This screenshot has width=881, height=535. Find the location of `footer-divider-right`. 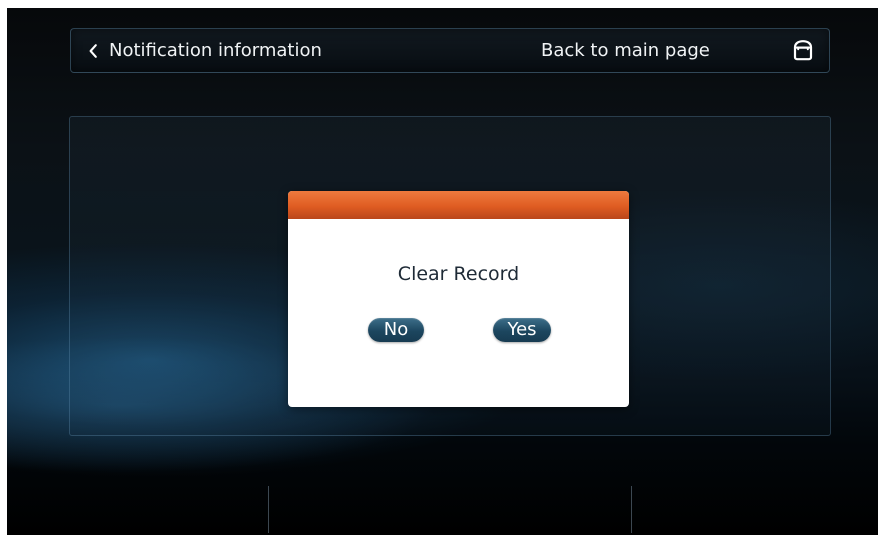

footer-divider-right is located at coordinates (631, 509).